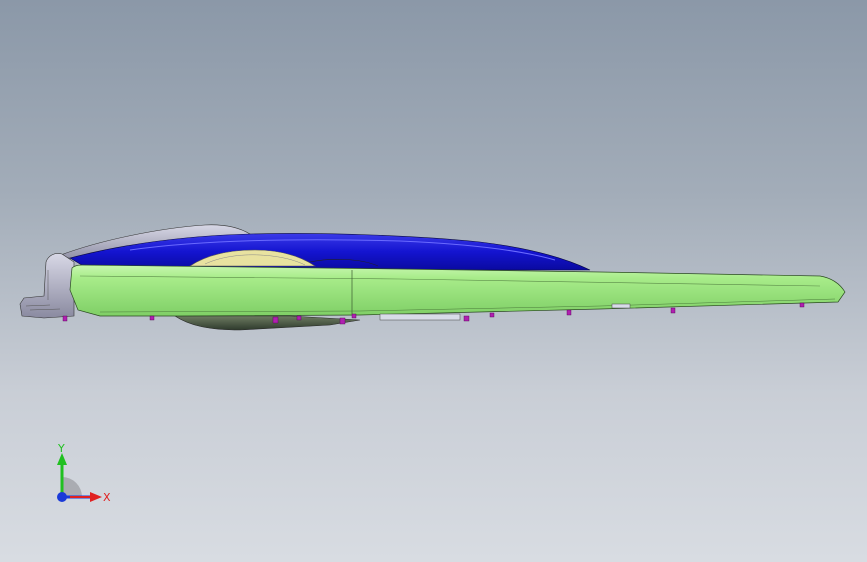 The height and width of the screenshot is (562, 867). What do you see at coordinates (80, 475) in the screenshot?
I see `orientation-triad: Y X` at bounding box center [80, 475].